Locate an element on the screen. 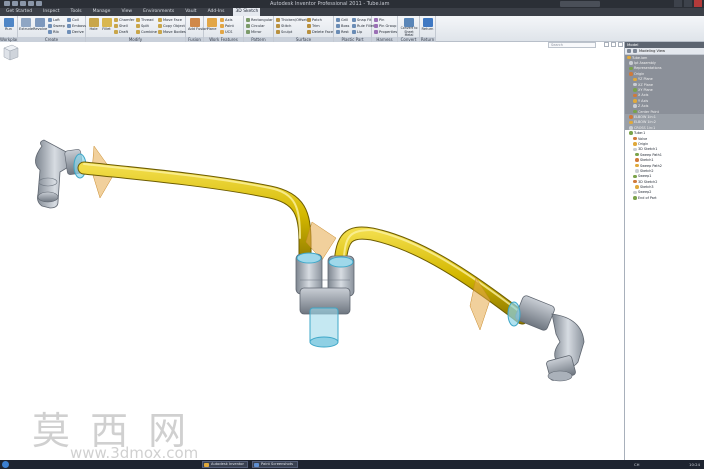 The height and width of the screenshot is (469, 704). tab-inspect: Inspect is located at coordinates (51, 12).